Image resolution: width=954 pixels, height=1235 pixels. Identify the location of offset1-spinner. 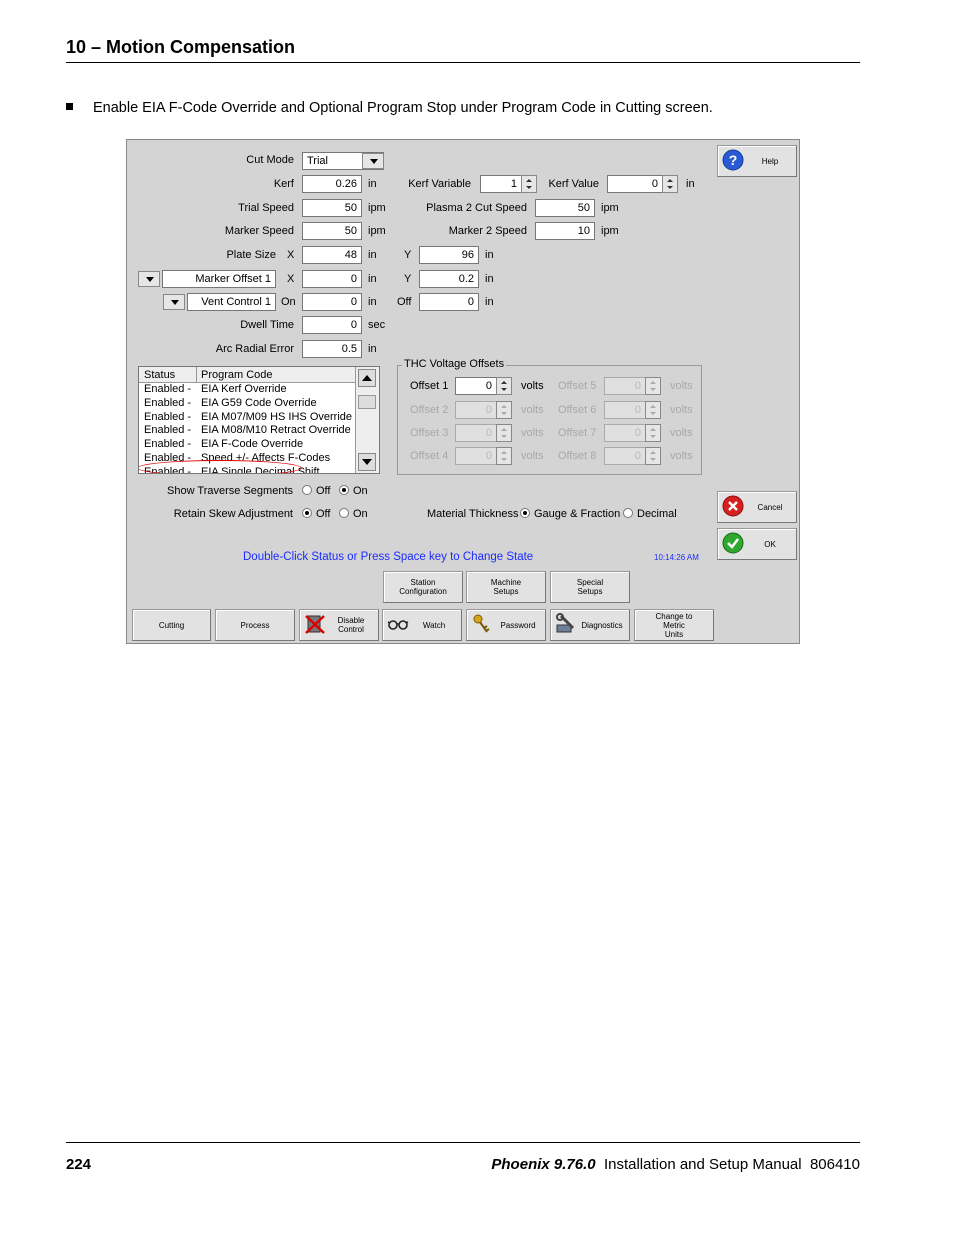
(504, 386).